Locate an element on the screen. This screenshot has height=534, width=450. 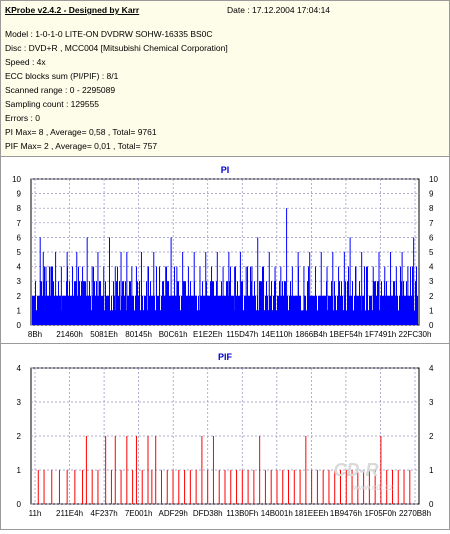
pi-y-tick-label-right: 5 is located at coordinates (431, 252).